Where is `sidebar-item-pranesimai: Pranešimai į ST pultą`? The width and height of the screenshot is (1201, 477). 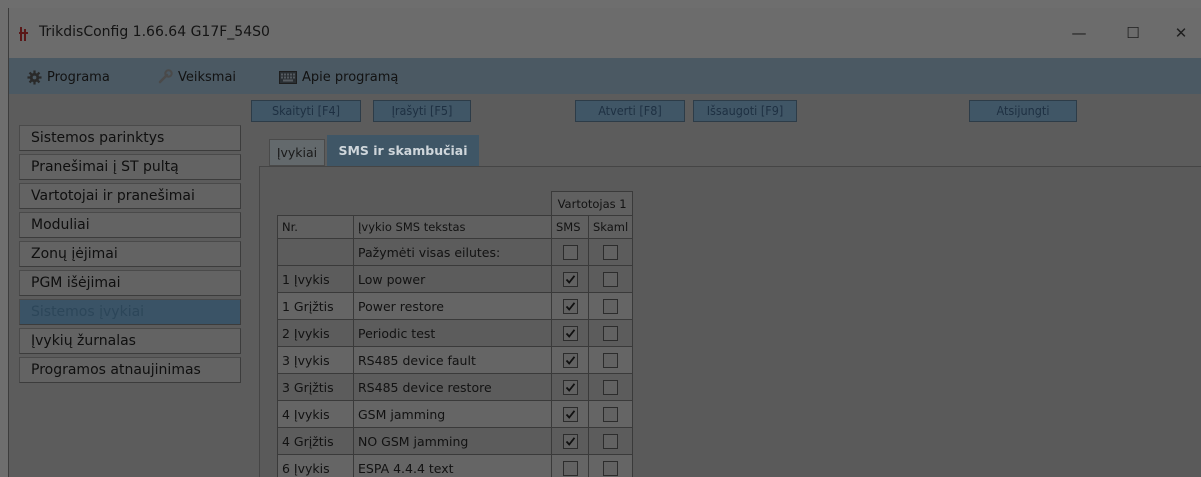 sidebar-item-pranesimai: Pranešimai į ST pultą is located at coordinates (130, 167).